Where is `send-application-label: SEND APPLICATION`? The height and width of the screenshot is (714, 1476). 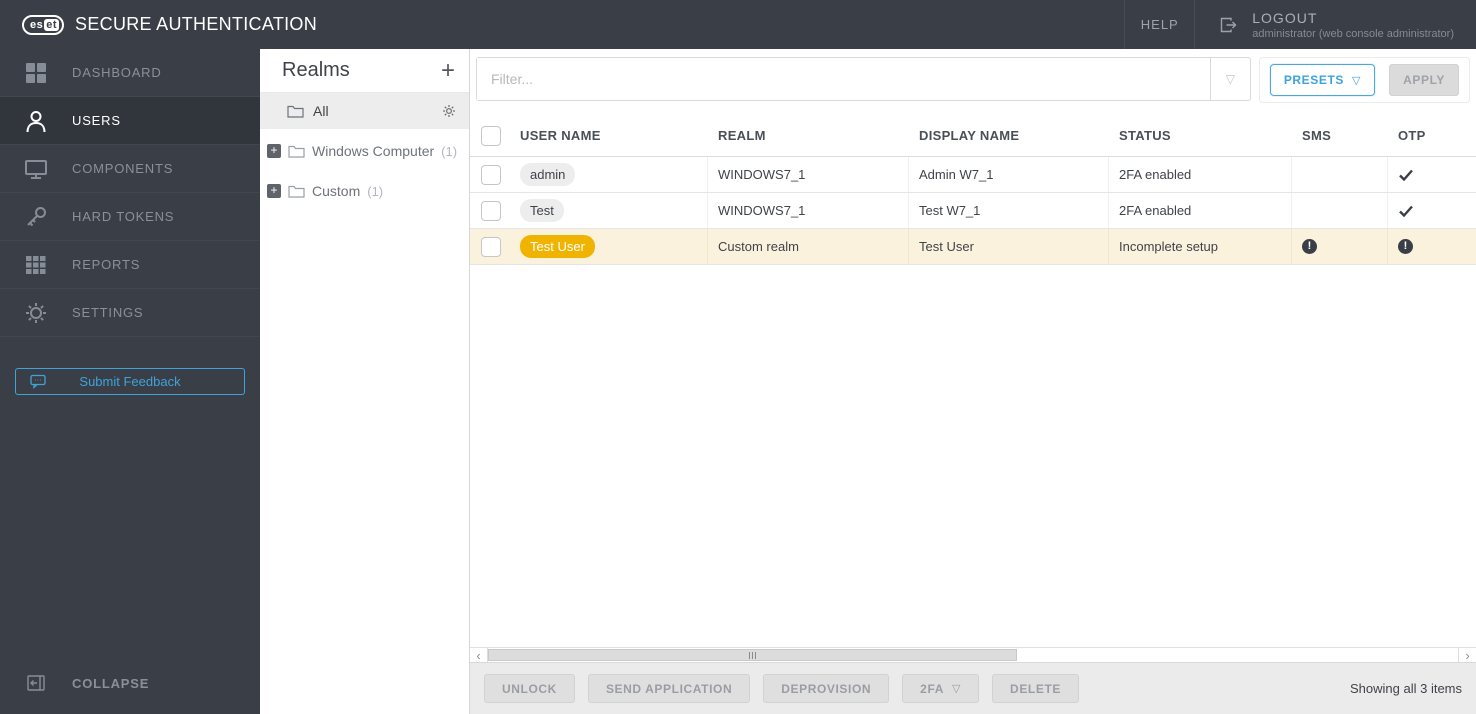
send-application-label: SEND APPLICATION is located at coordinates (669, 688).